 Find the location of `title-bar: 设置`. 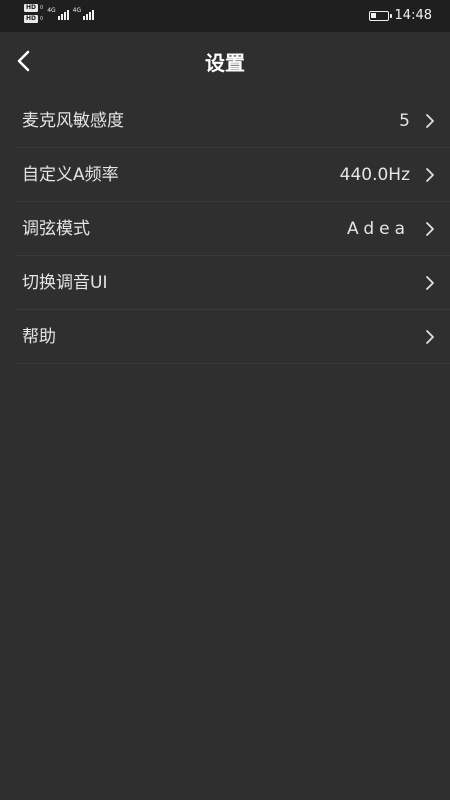

title-bar: 设置 is located at coordinates (225, 63).